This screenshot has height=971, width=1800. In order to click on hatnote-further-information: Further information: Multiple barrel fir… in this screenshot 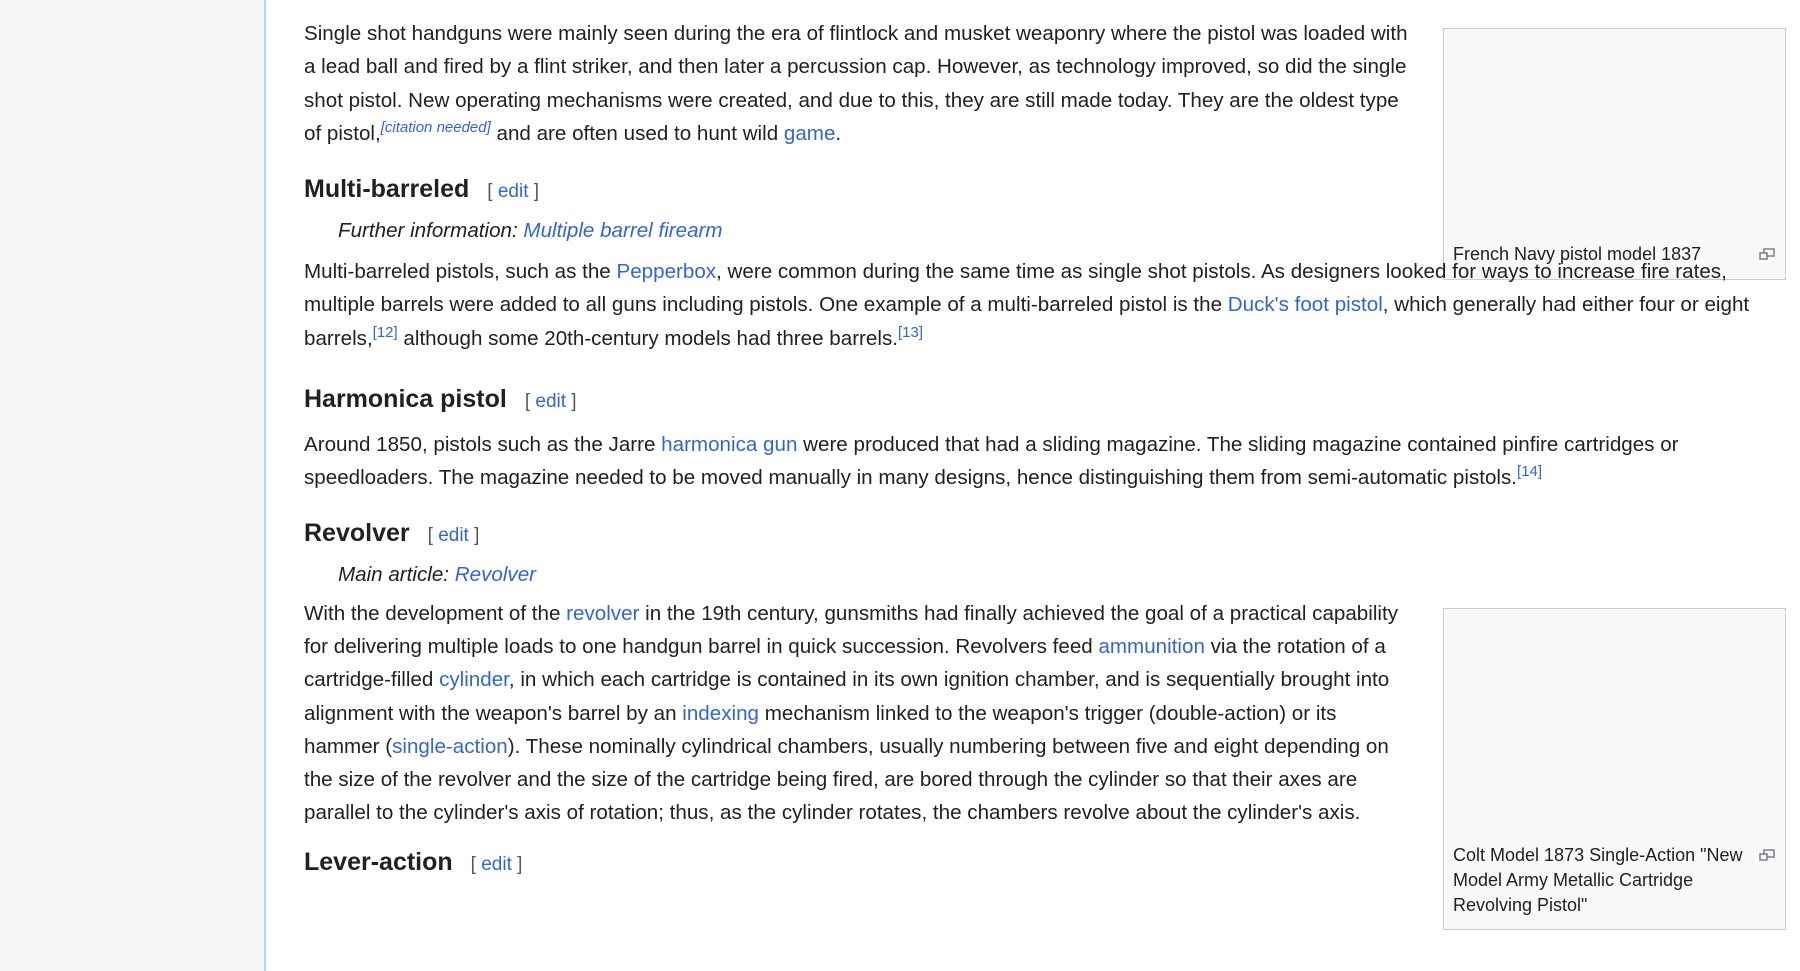, I will do `click(530, 231)`.